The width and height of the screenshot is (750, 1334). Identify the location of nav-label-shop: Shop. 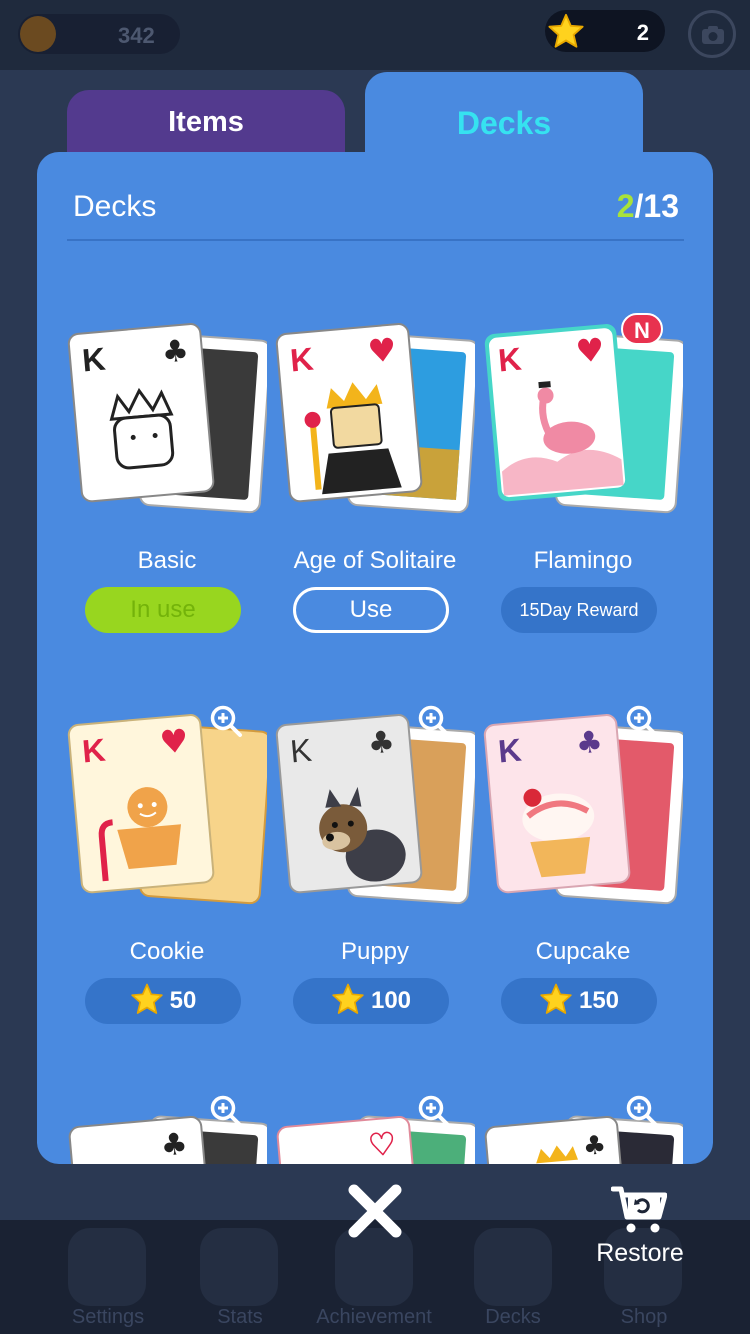
(644, 1317).